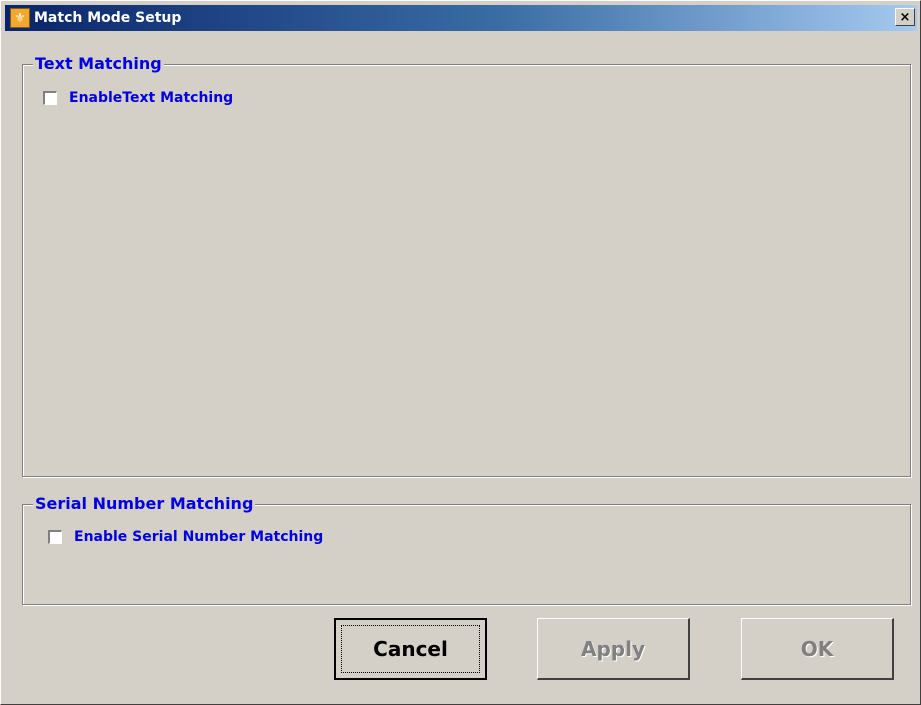 This screenshot has width=921, height=705. I want to click on focus-rectangle, so click(410, 649).